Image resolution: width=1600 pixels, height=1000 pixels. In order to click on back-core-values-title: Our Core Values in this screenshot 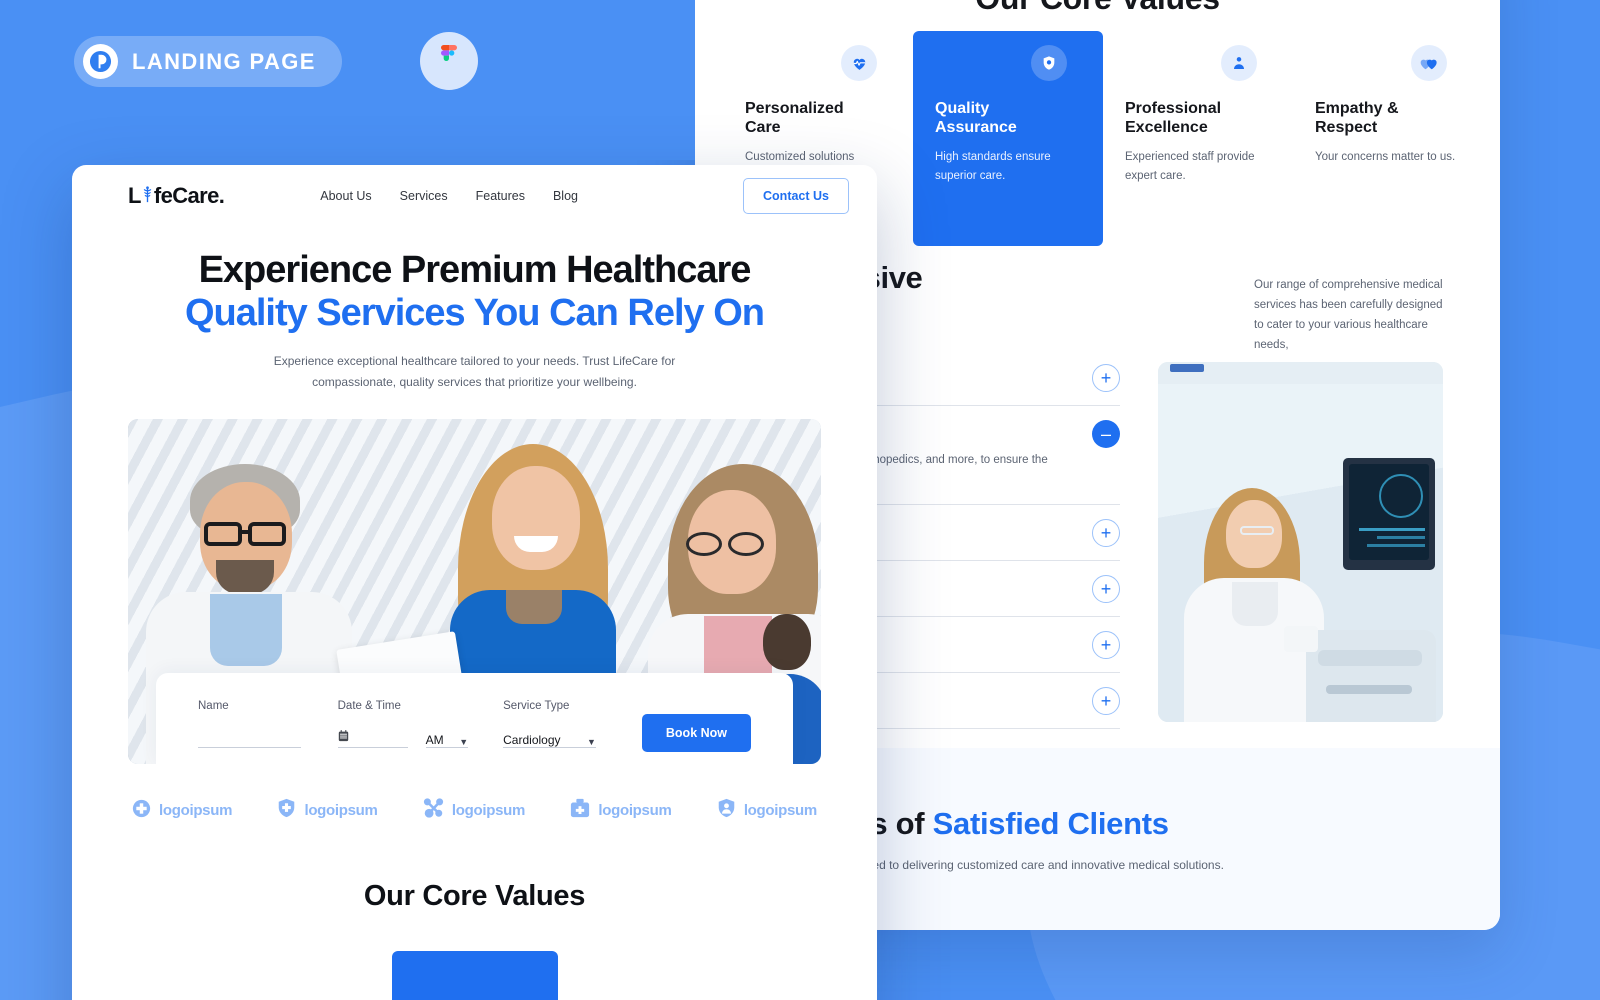, I will do `click(1097, 8)`.